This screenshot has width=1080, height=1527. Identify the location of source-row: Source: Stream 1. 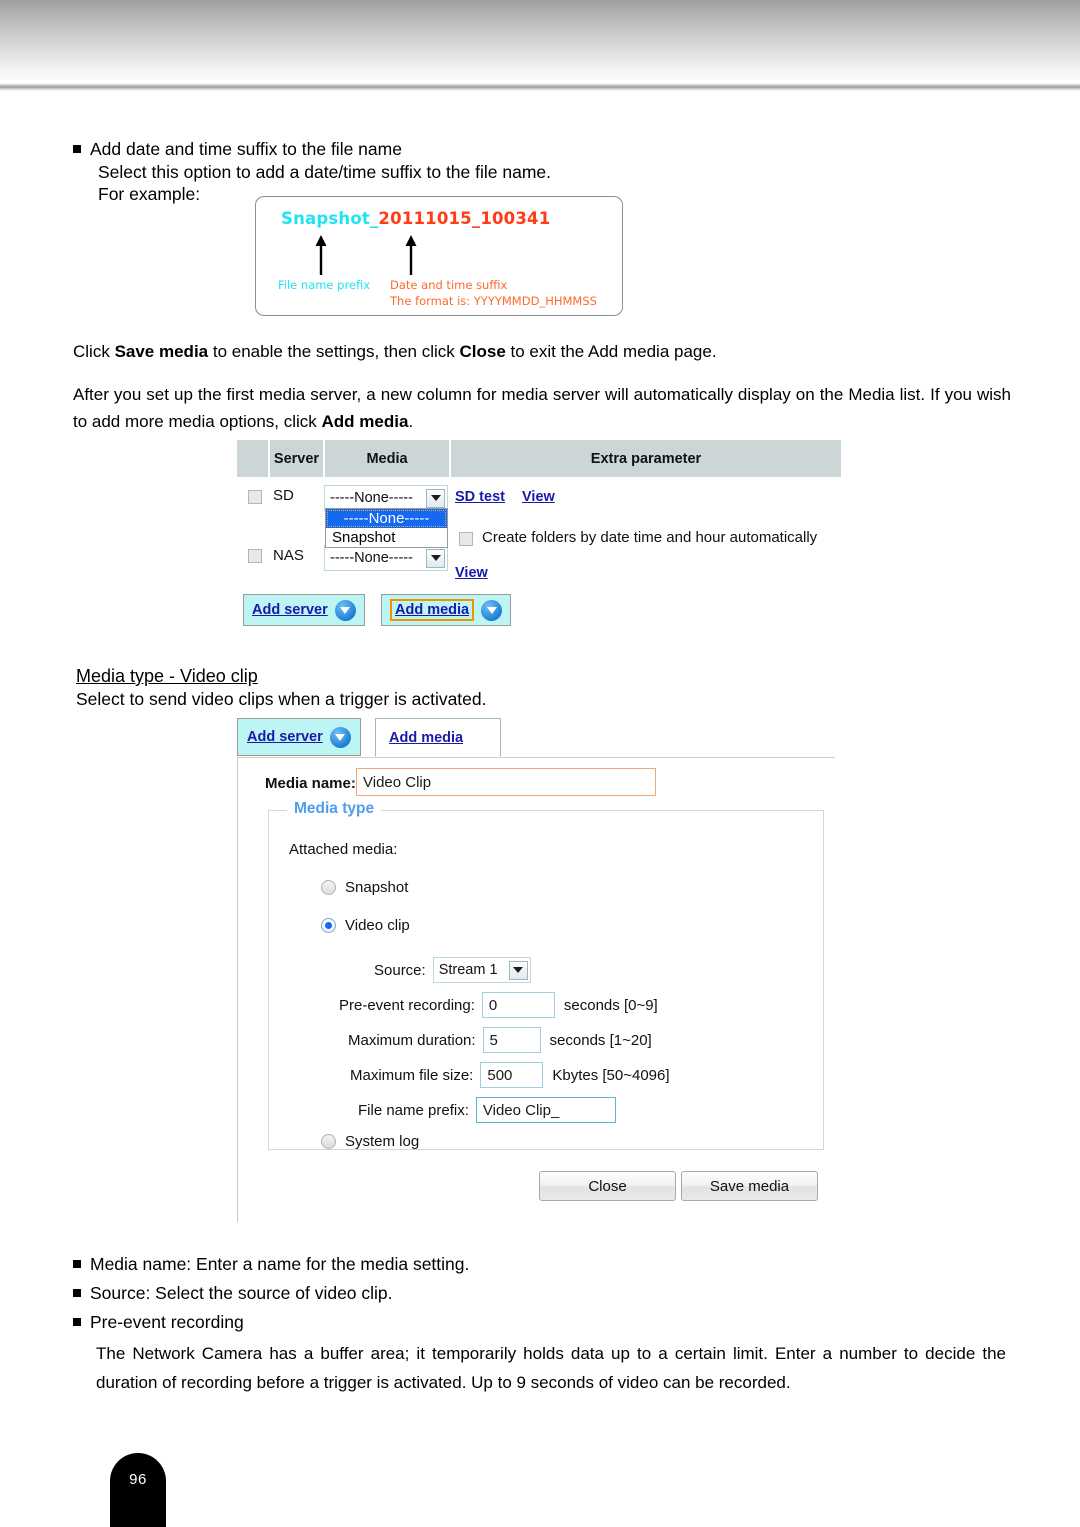
(452, 970).